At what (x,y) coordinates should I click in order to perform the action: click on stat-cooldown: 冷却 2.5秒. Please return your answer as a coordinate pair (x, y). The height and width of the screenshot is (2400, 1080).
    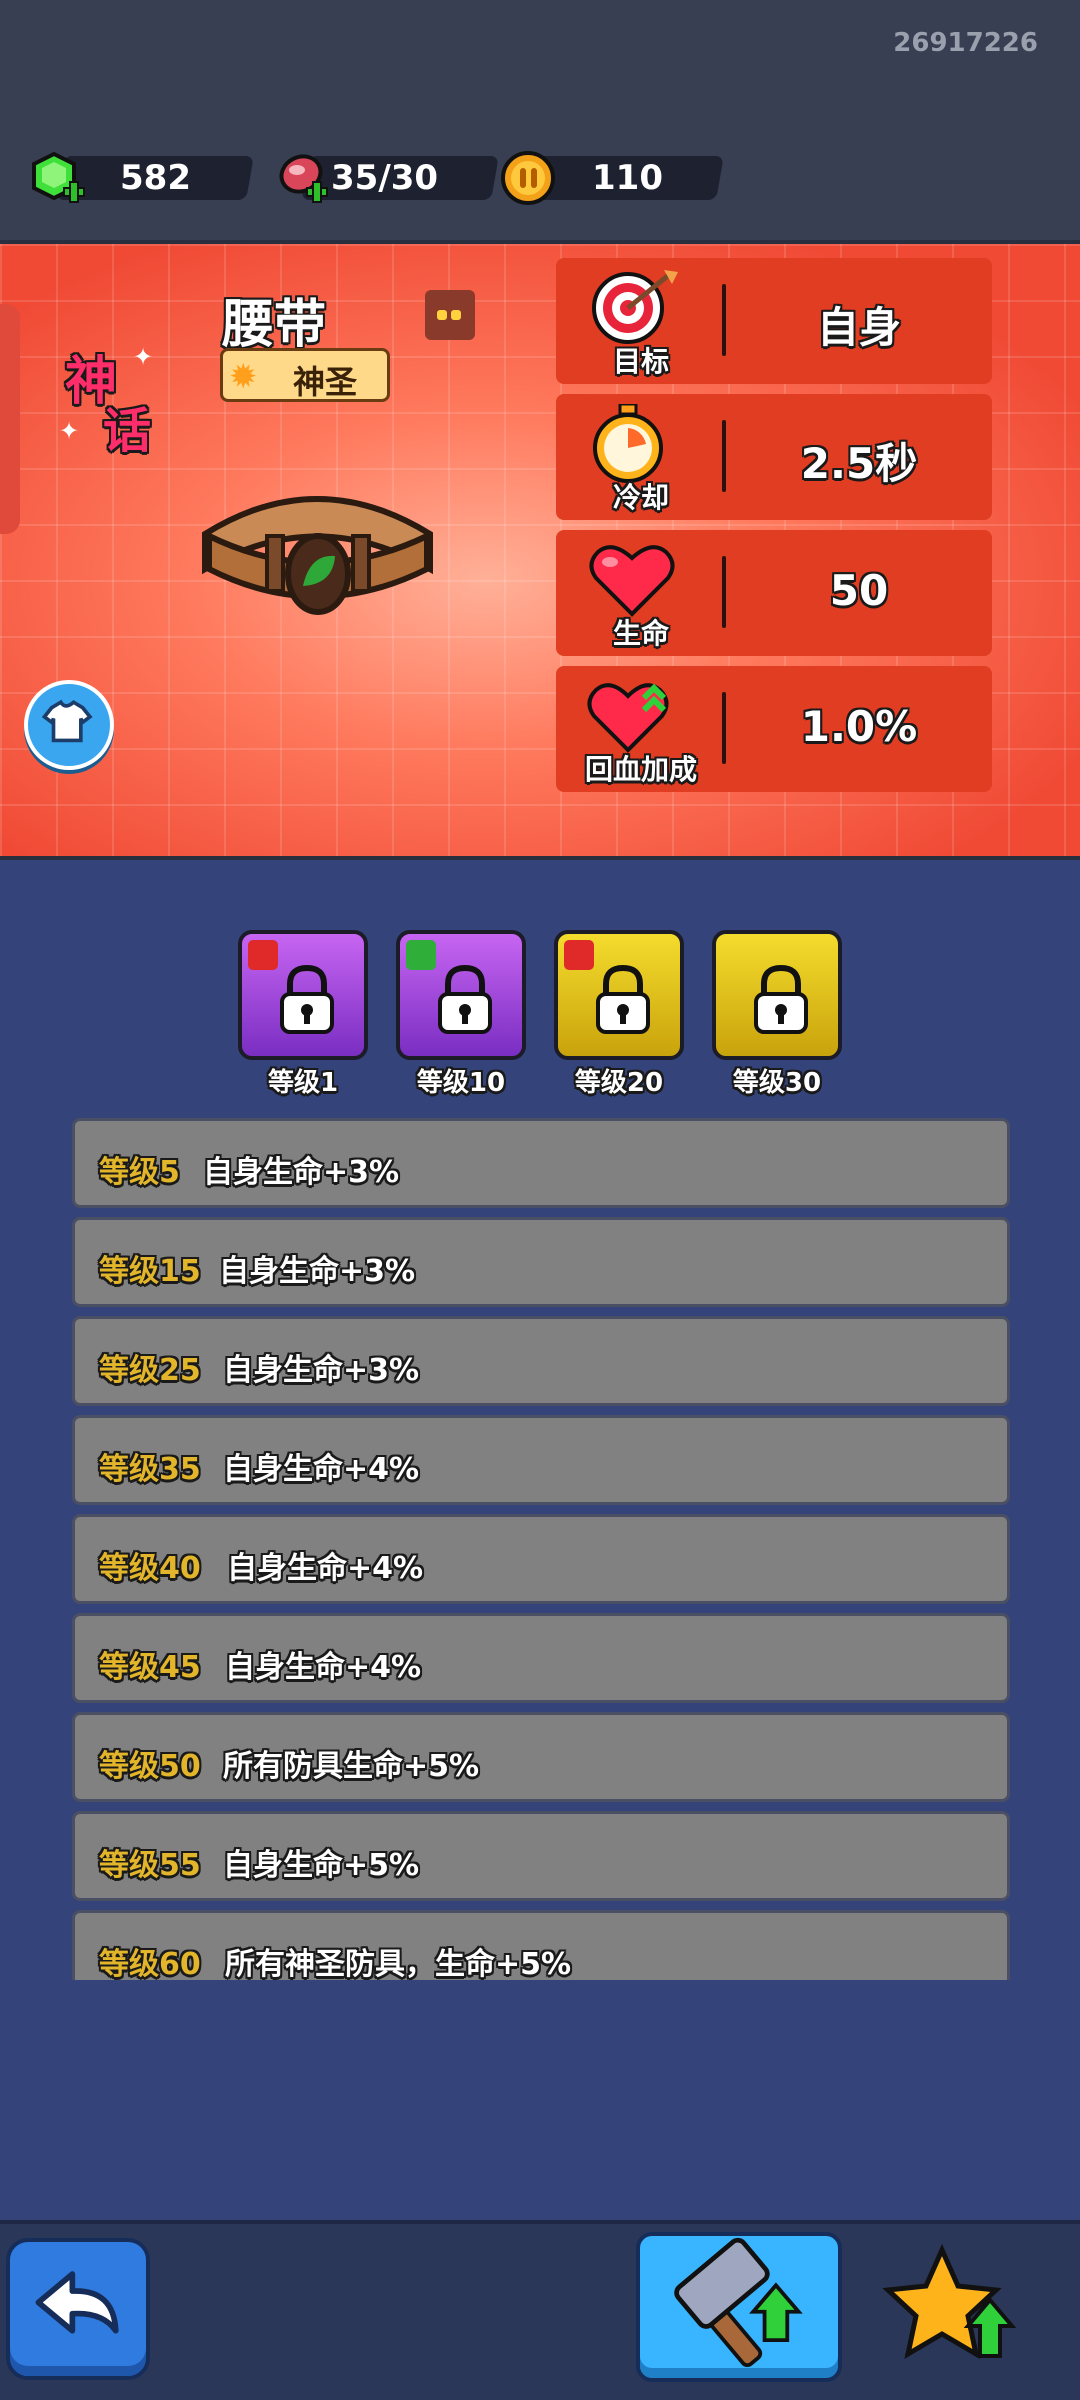
    Looking at the image, I should click on (774, 457).